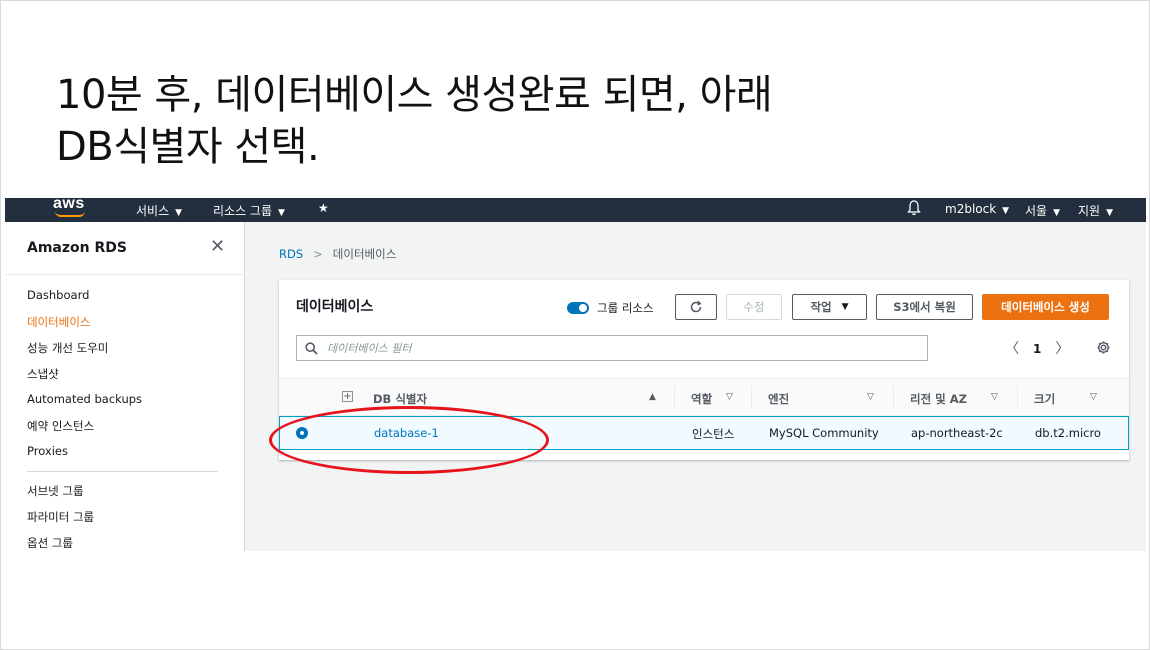 The image size is (1150, 650). I want to click on breadcrumb: RDS > 데이터베이스, so click(337, 254).